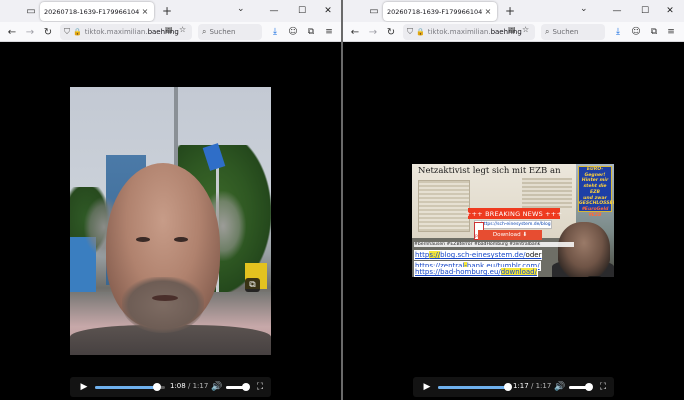  What do you see at coordinates (476, 272) in the screenshot?
I see `video-link-3: https://bad-homburg.eu/download/` at bounding box center [476, 272].